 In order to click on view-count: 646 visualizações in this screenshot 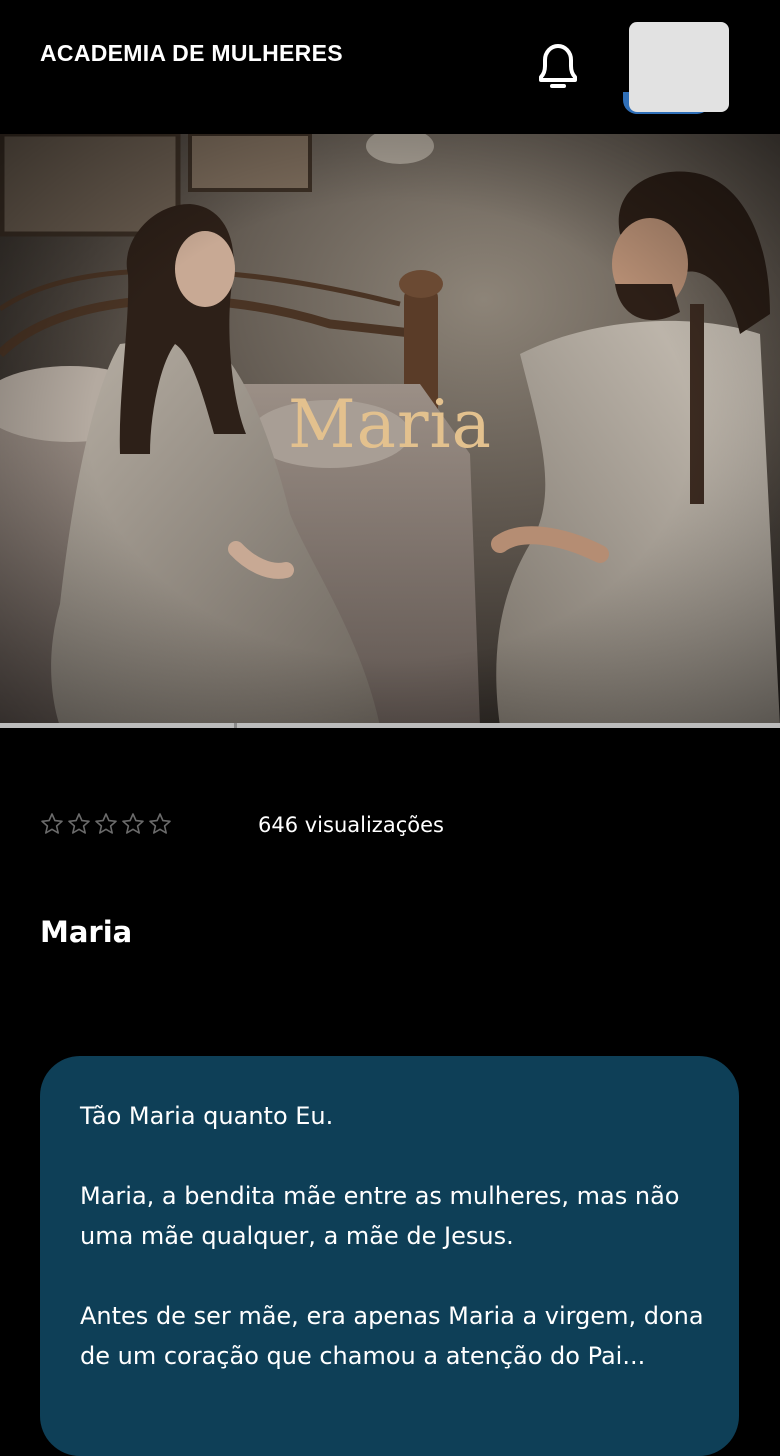, I will do `click(351, 825)`.